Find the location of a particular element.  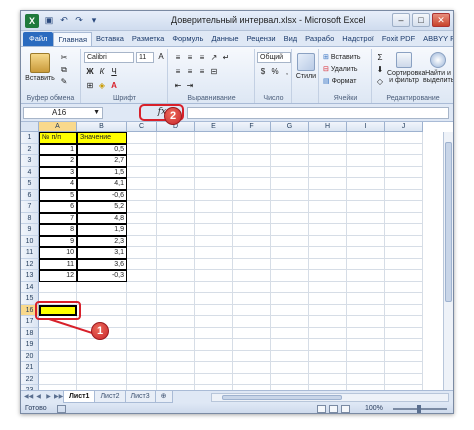

column-header-f: F is located at coordinates (252, 127).